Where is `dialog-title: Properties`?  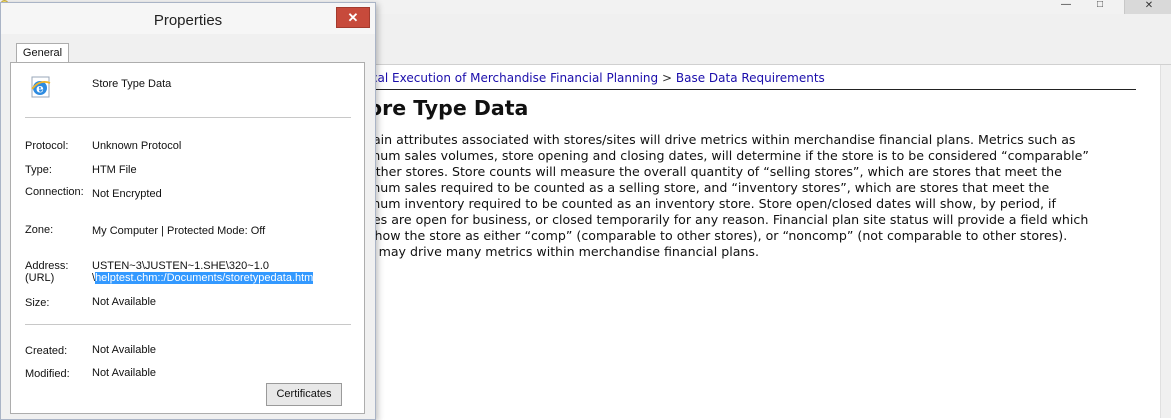
dialog-title: Properties is located at coordinates (188, 20).